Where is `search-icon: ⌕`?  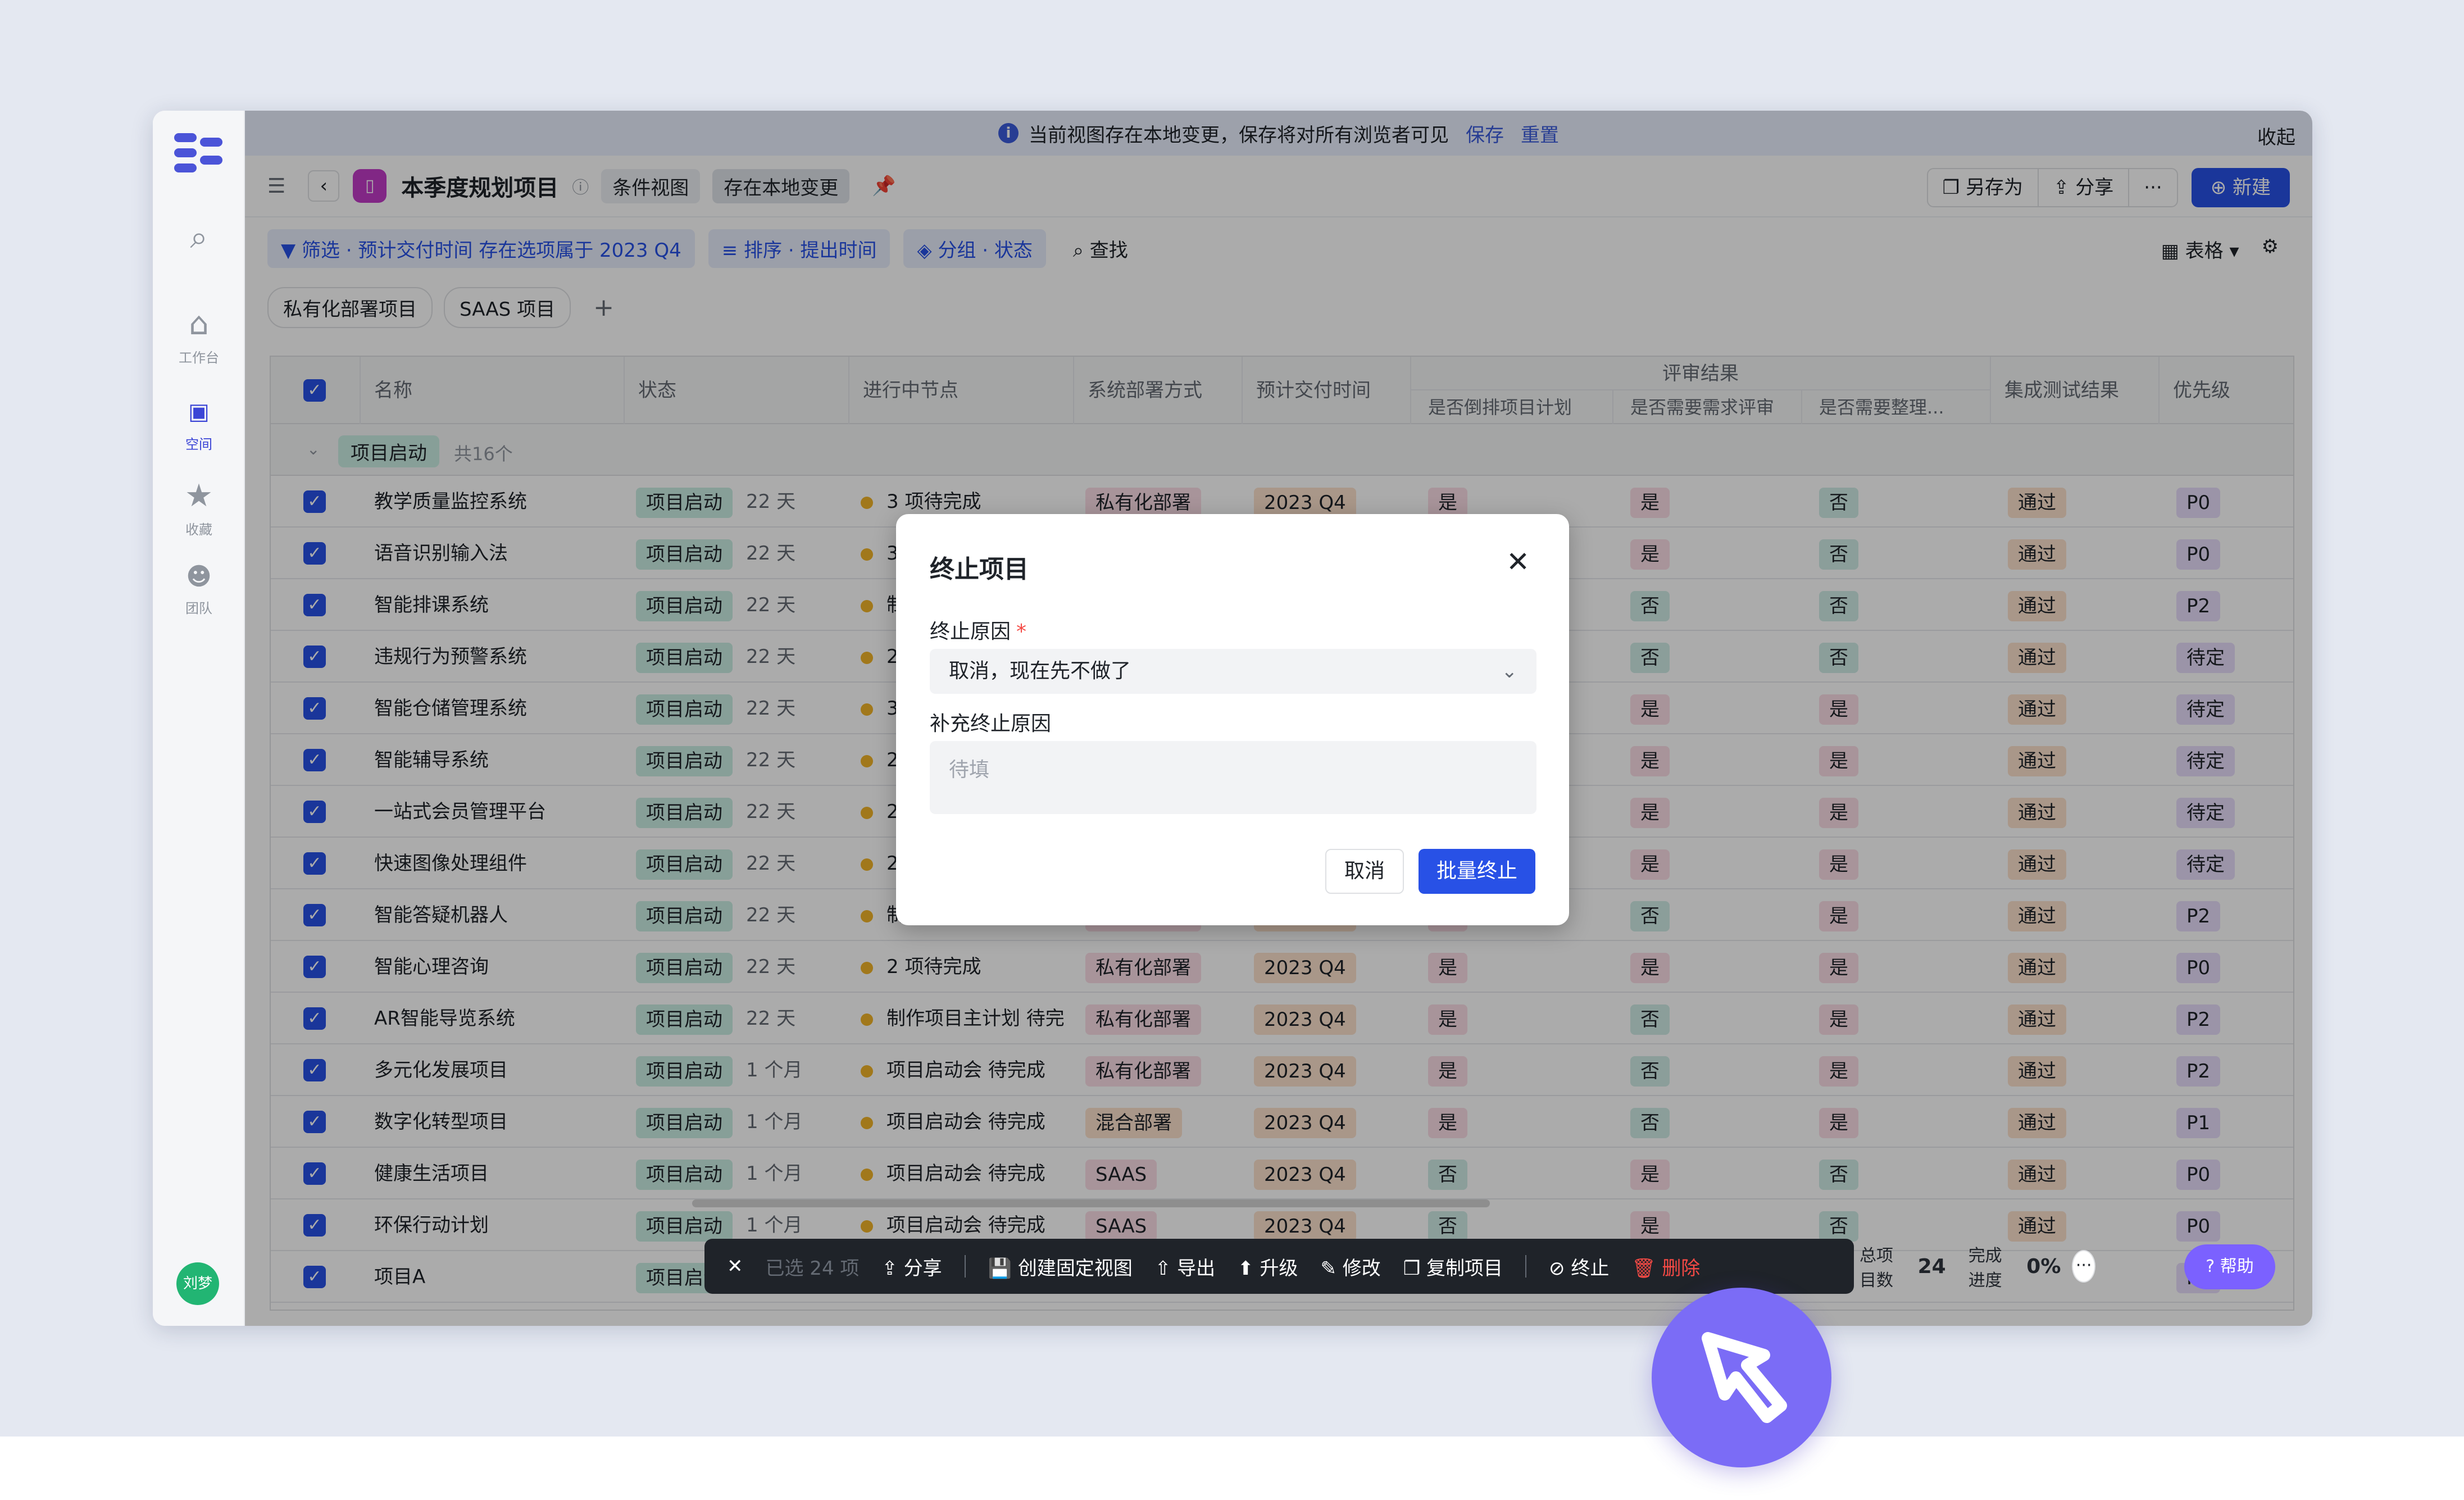
search-icon: ⌕ is located at coordinates (199, 238).